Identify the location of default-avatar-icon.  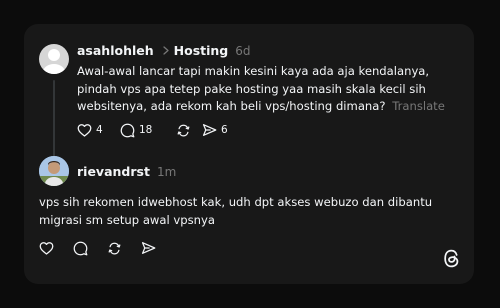
(54, 61).